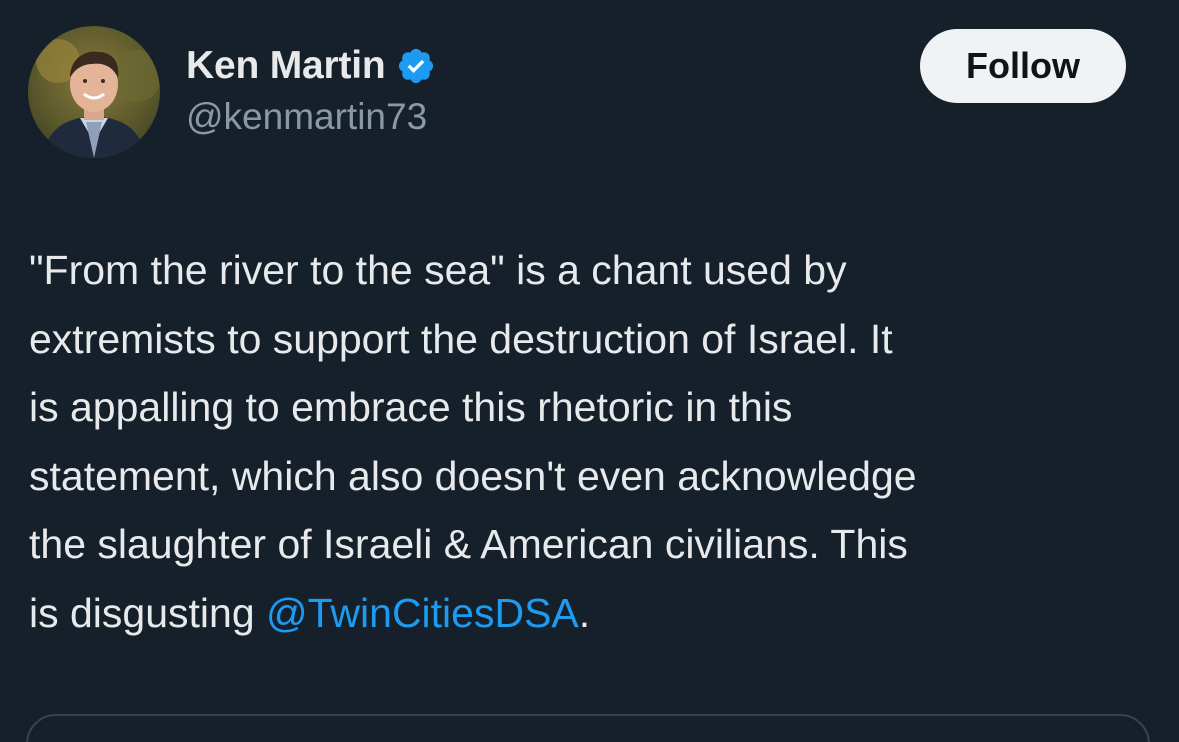 The height and width of the screenshot is (742, 1179). I want to click on user-handle: @kenmartin73, so click(311, 117).